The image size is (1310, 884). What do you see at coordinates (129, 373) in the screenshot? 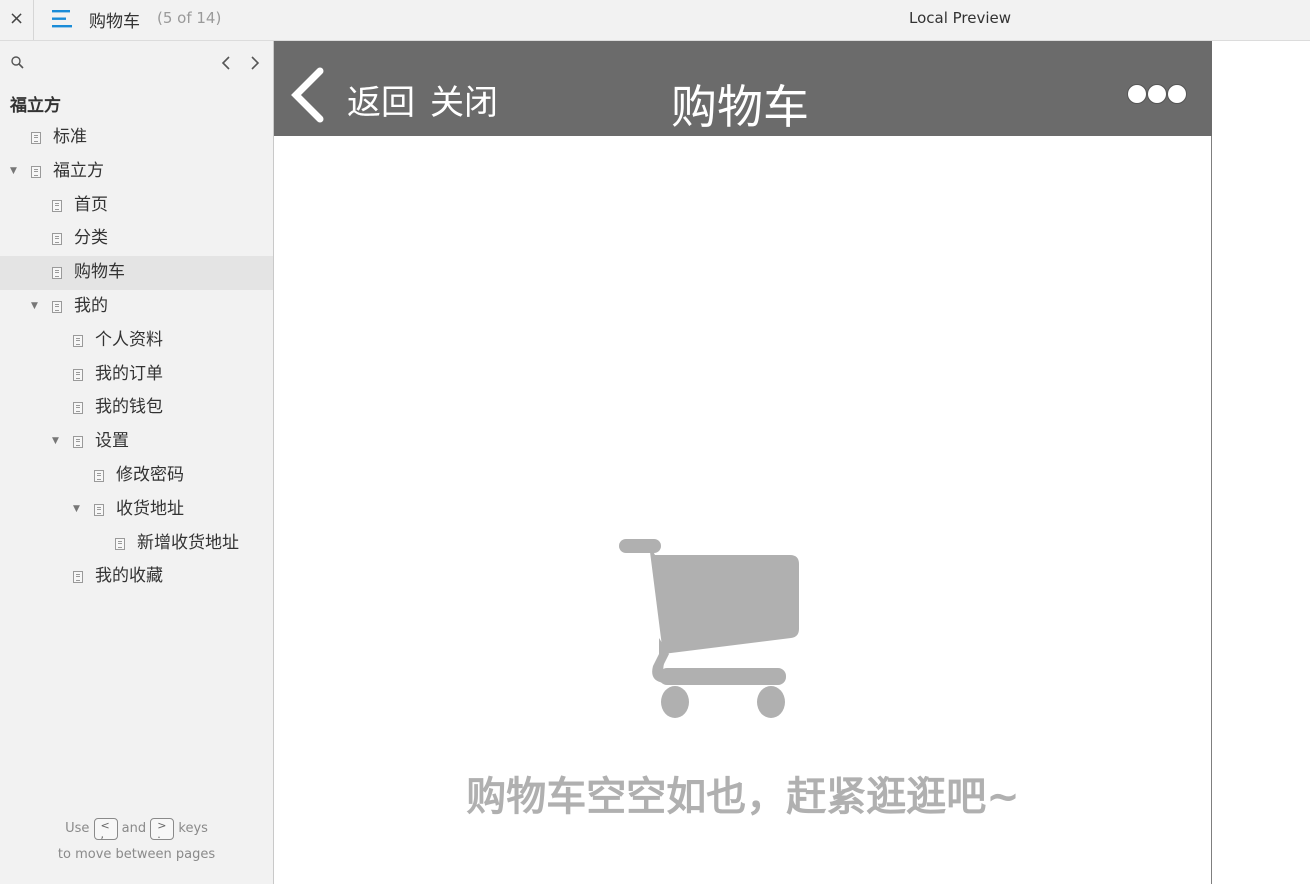
I see `sidebar-item-label: 我的订单` at bounding box center [129, 373].